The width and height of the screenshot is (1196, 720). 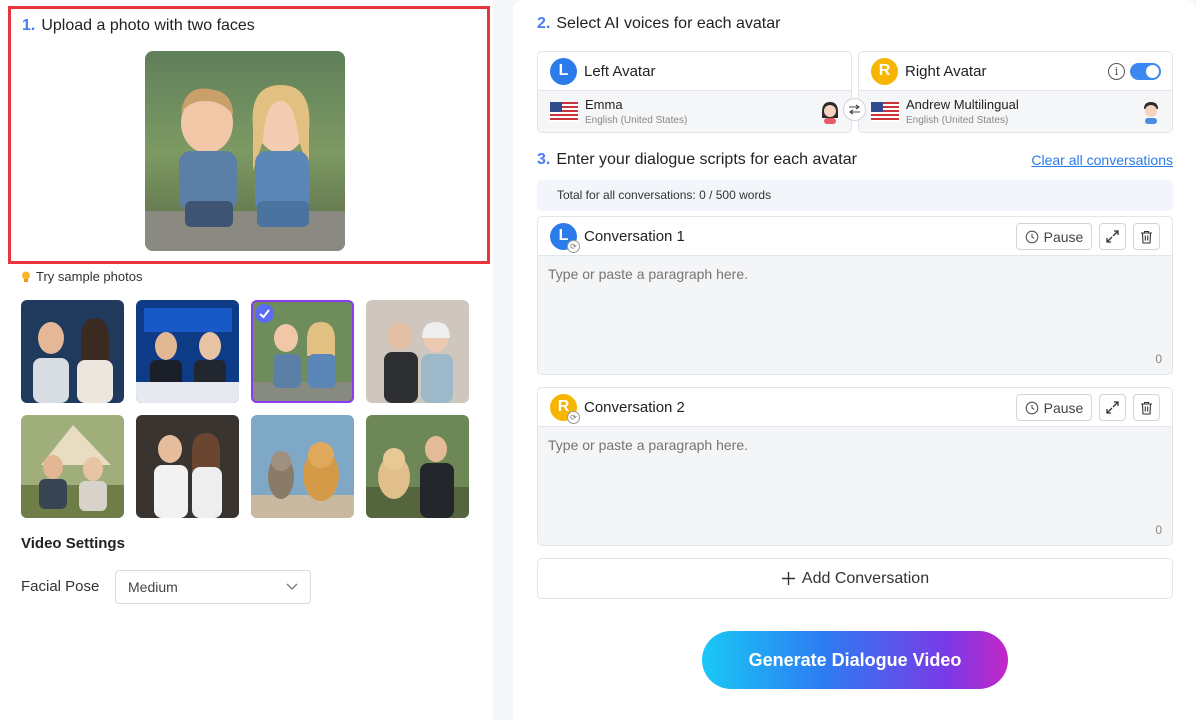 I want to click on left-voice-selector: Emma English (United States), so click(x=694, y=111).